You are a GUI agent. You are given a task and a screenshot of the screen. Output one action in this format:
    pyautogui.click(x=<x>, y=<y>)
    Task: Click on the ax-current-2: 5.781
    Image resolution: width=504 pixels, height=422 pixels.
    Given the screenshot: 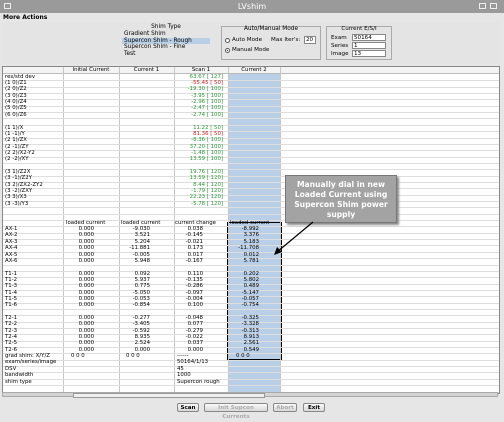 What is the action you would take?
    pyautogui.click(x=251, y=260)
    